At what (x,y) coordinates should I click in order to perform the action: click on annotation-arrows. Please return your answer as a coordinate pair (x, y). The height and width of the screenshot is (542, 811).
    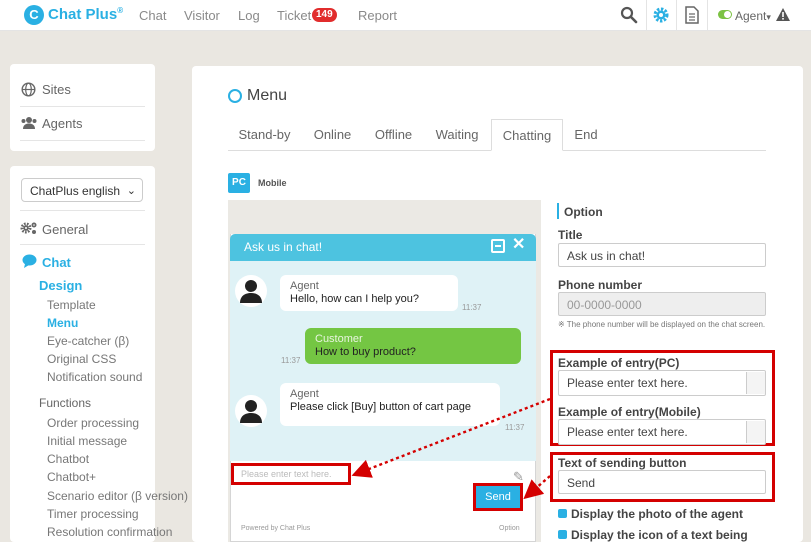
    Looking at the image, I should click on (451, 448).